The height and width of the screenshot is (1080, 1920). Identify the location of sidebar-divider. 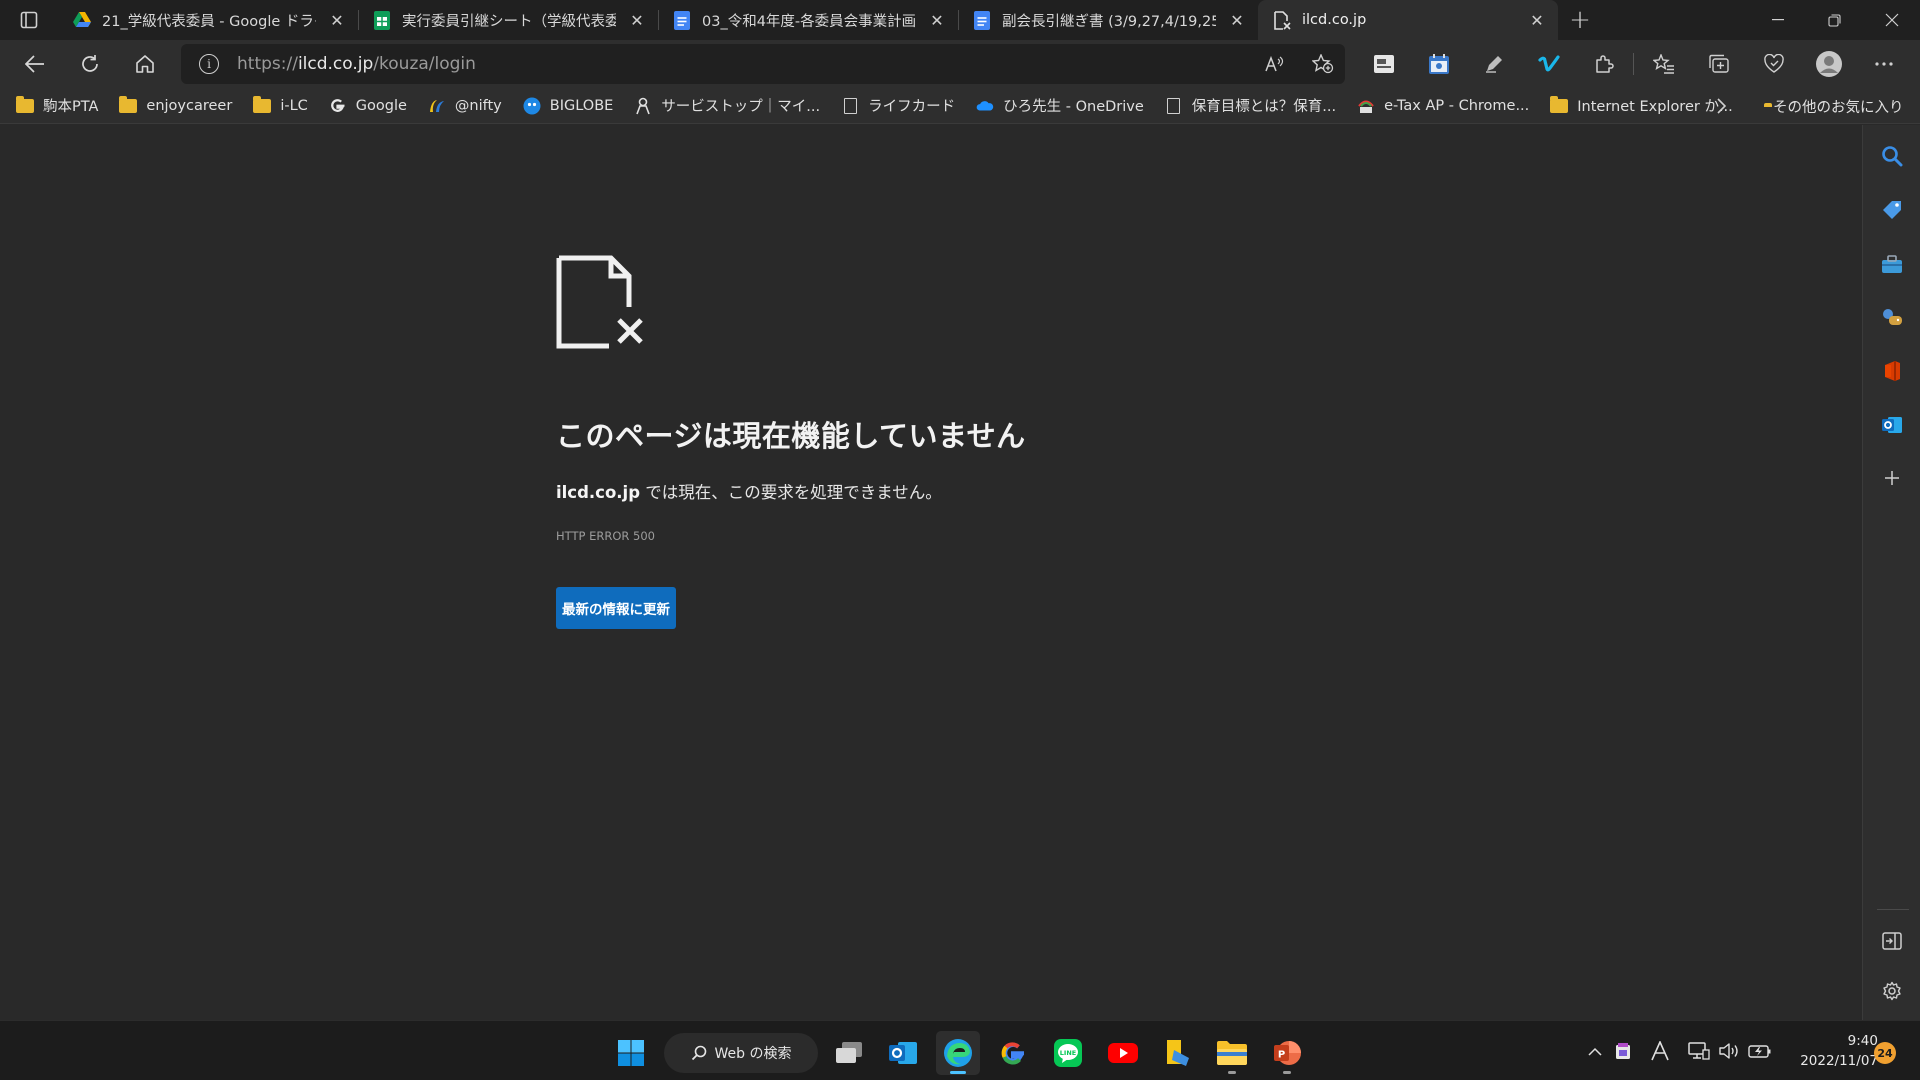
(1893, 909).